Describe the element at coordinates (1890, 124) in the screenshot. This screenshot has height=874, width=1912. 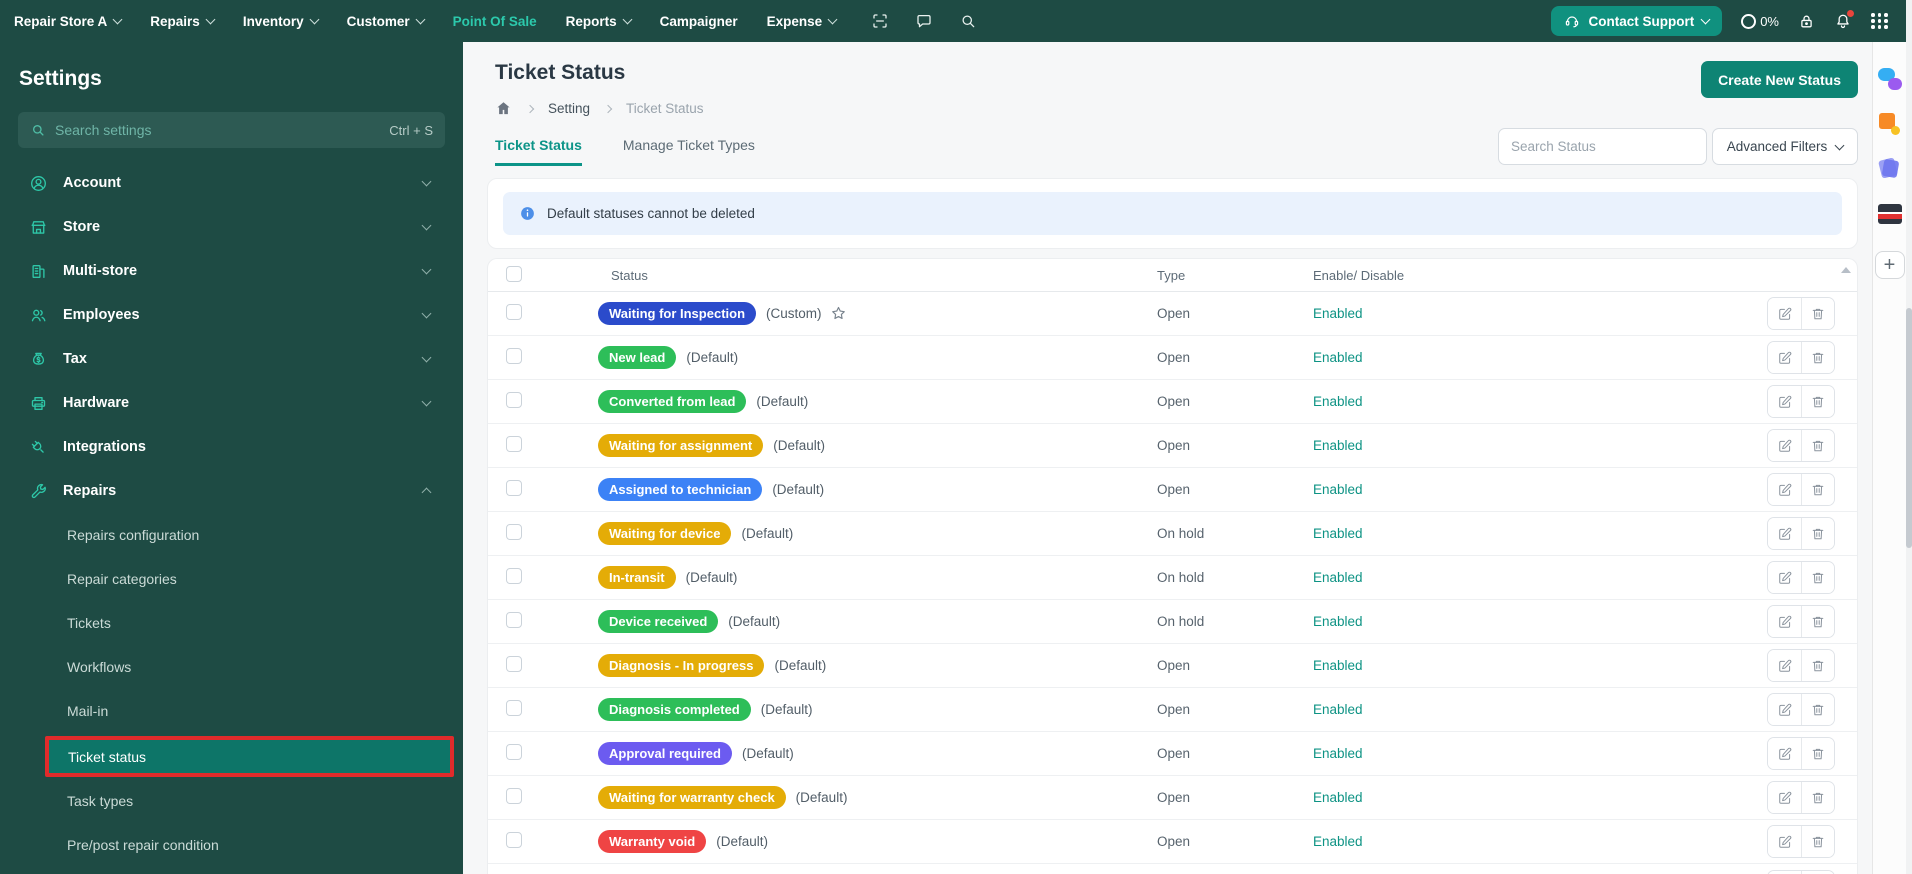
I see `shapes-extension-icon` at that location.